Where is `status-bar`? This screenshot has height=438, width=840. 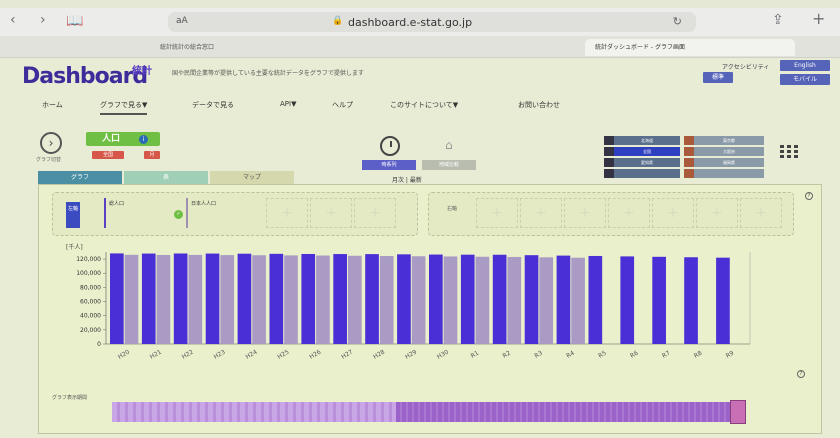 status-bar is located at coordinates (420, 4).